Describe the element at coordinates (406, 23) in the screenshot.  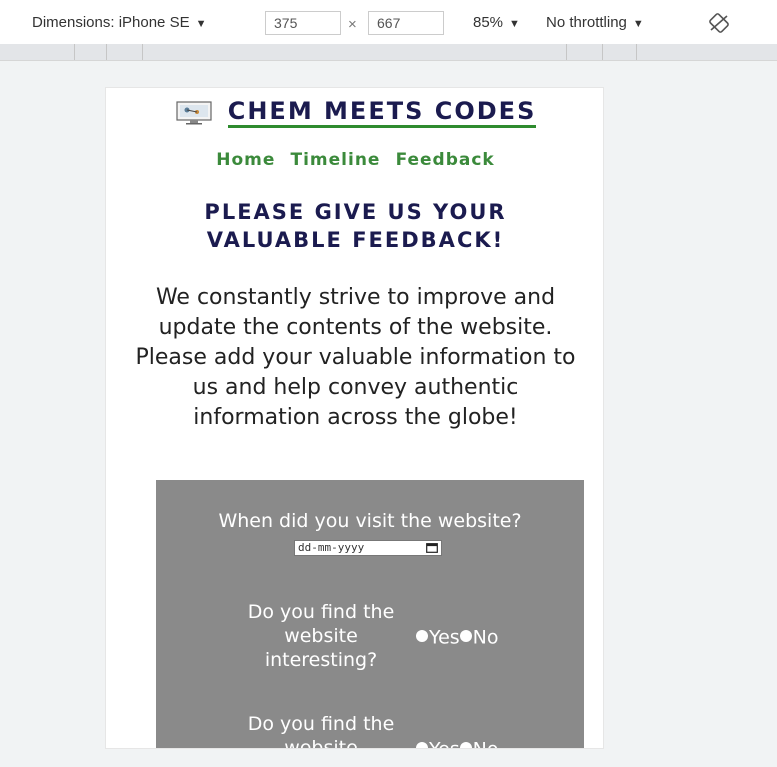
I see `height-input: 667` at that location.